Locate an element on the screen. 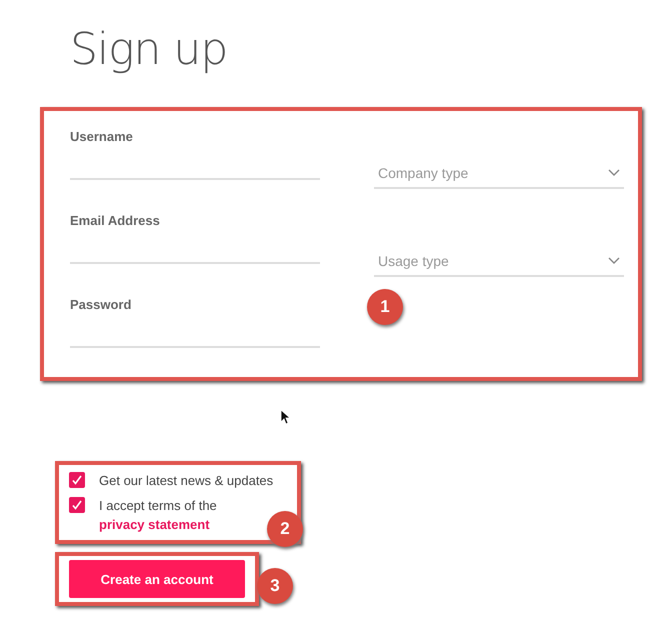  privacy-link: privacy statement is located at coordinates (154, 524).